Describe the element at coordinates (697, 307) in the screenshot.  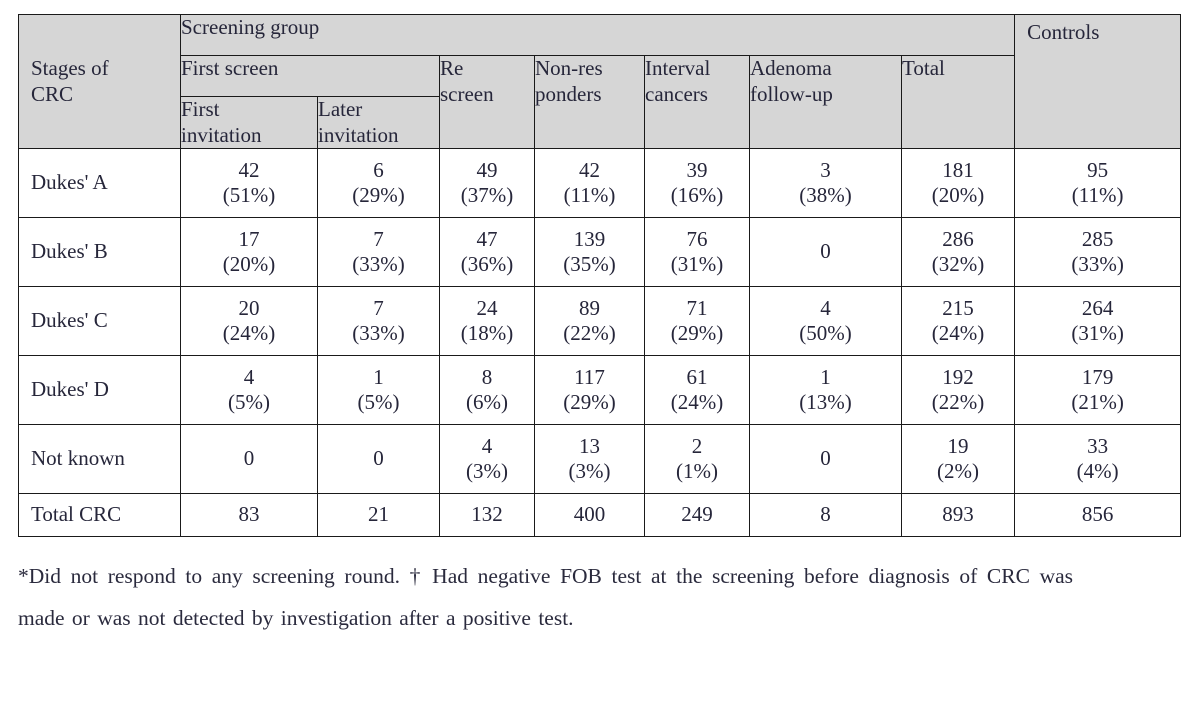
I see `cell-count: 71` at that location.